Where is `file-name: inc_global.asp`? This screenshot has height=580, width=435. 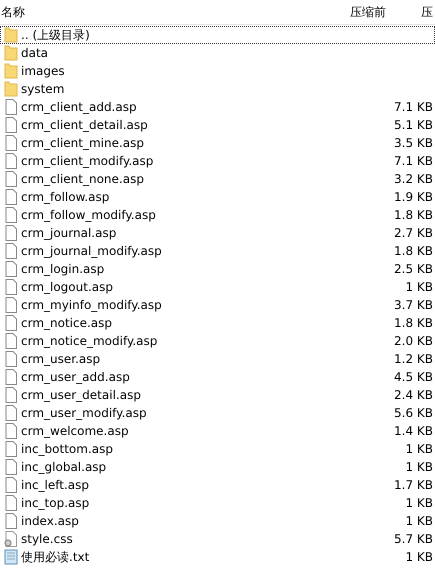
file-name: inc_global.asp is located at coordinates (64, 467).